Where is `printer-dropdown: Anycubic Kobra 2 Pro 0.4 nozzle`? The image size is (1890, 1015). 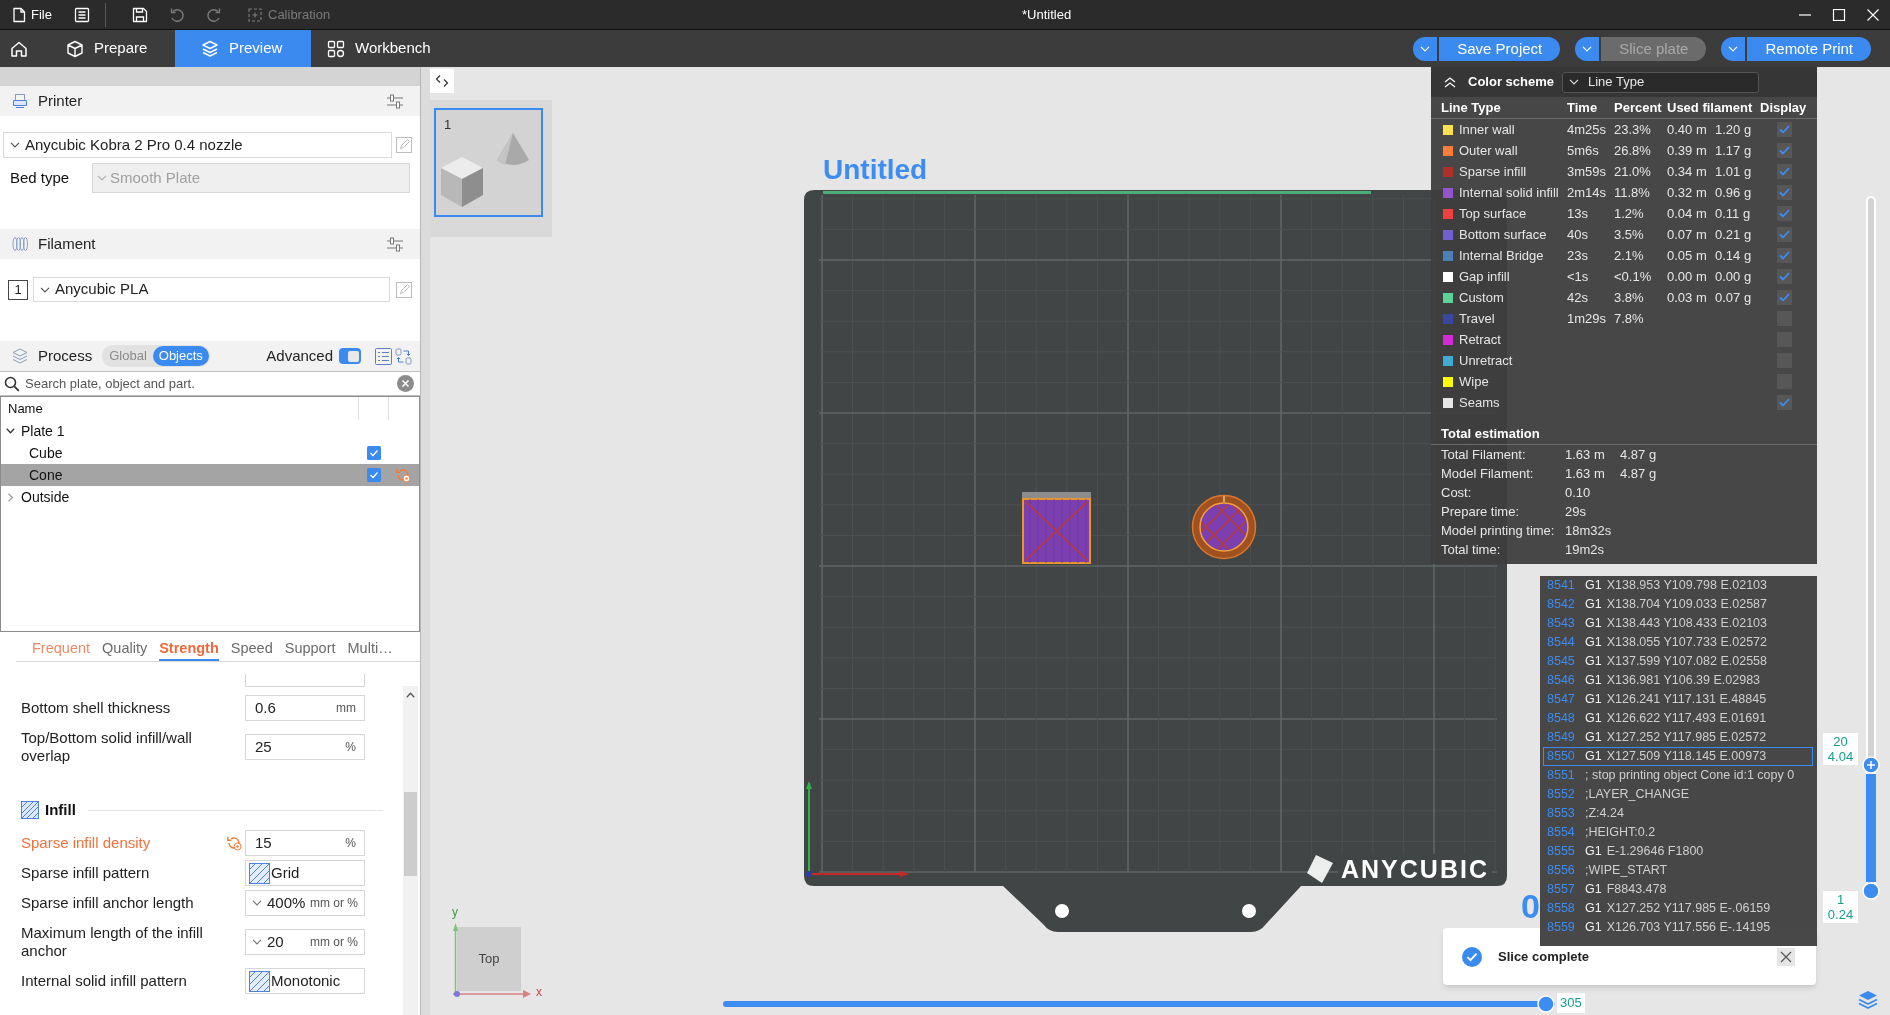 printer-dropdown: Anycubic Kobra 2 Pro 0.4 nozzle is located at coordinates (197, 145).